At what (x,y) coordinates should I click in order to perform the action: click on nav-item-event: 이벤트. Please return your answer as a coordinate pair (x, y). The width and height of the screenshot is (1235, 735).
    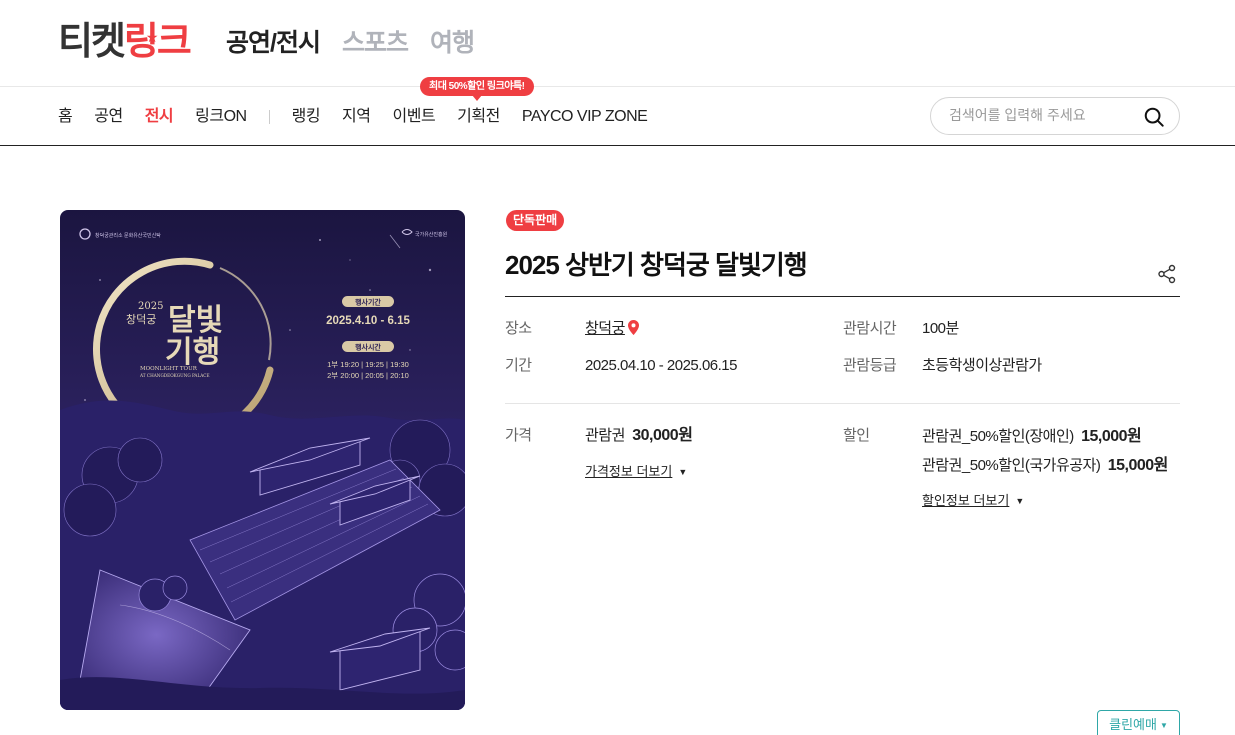
    Looking at the image, I should click on (414, 117).